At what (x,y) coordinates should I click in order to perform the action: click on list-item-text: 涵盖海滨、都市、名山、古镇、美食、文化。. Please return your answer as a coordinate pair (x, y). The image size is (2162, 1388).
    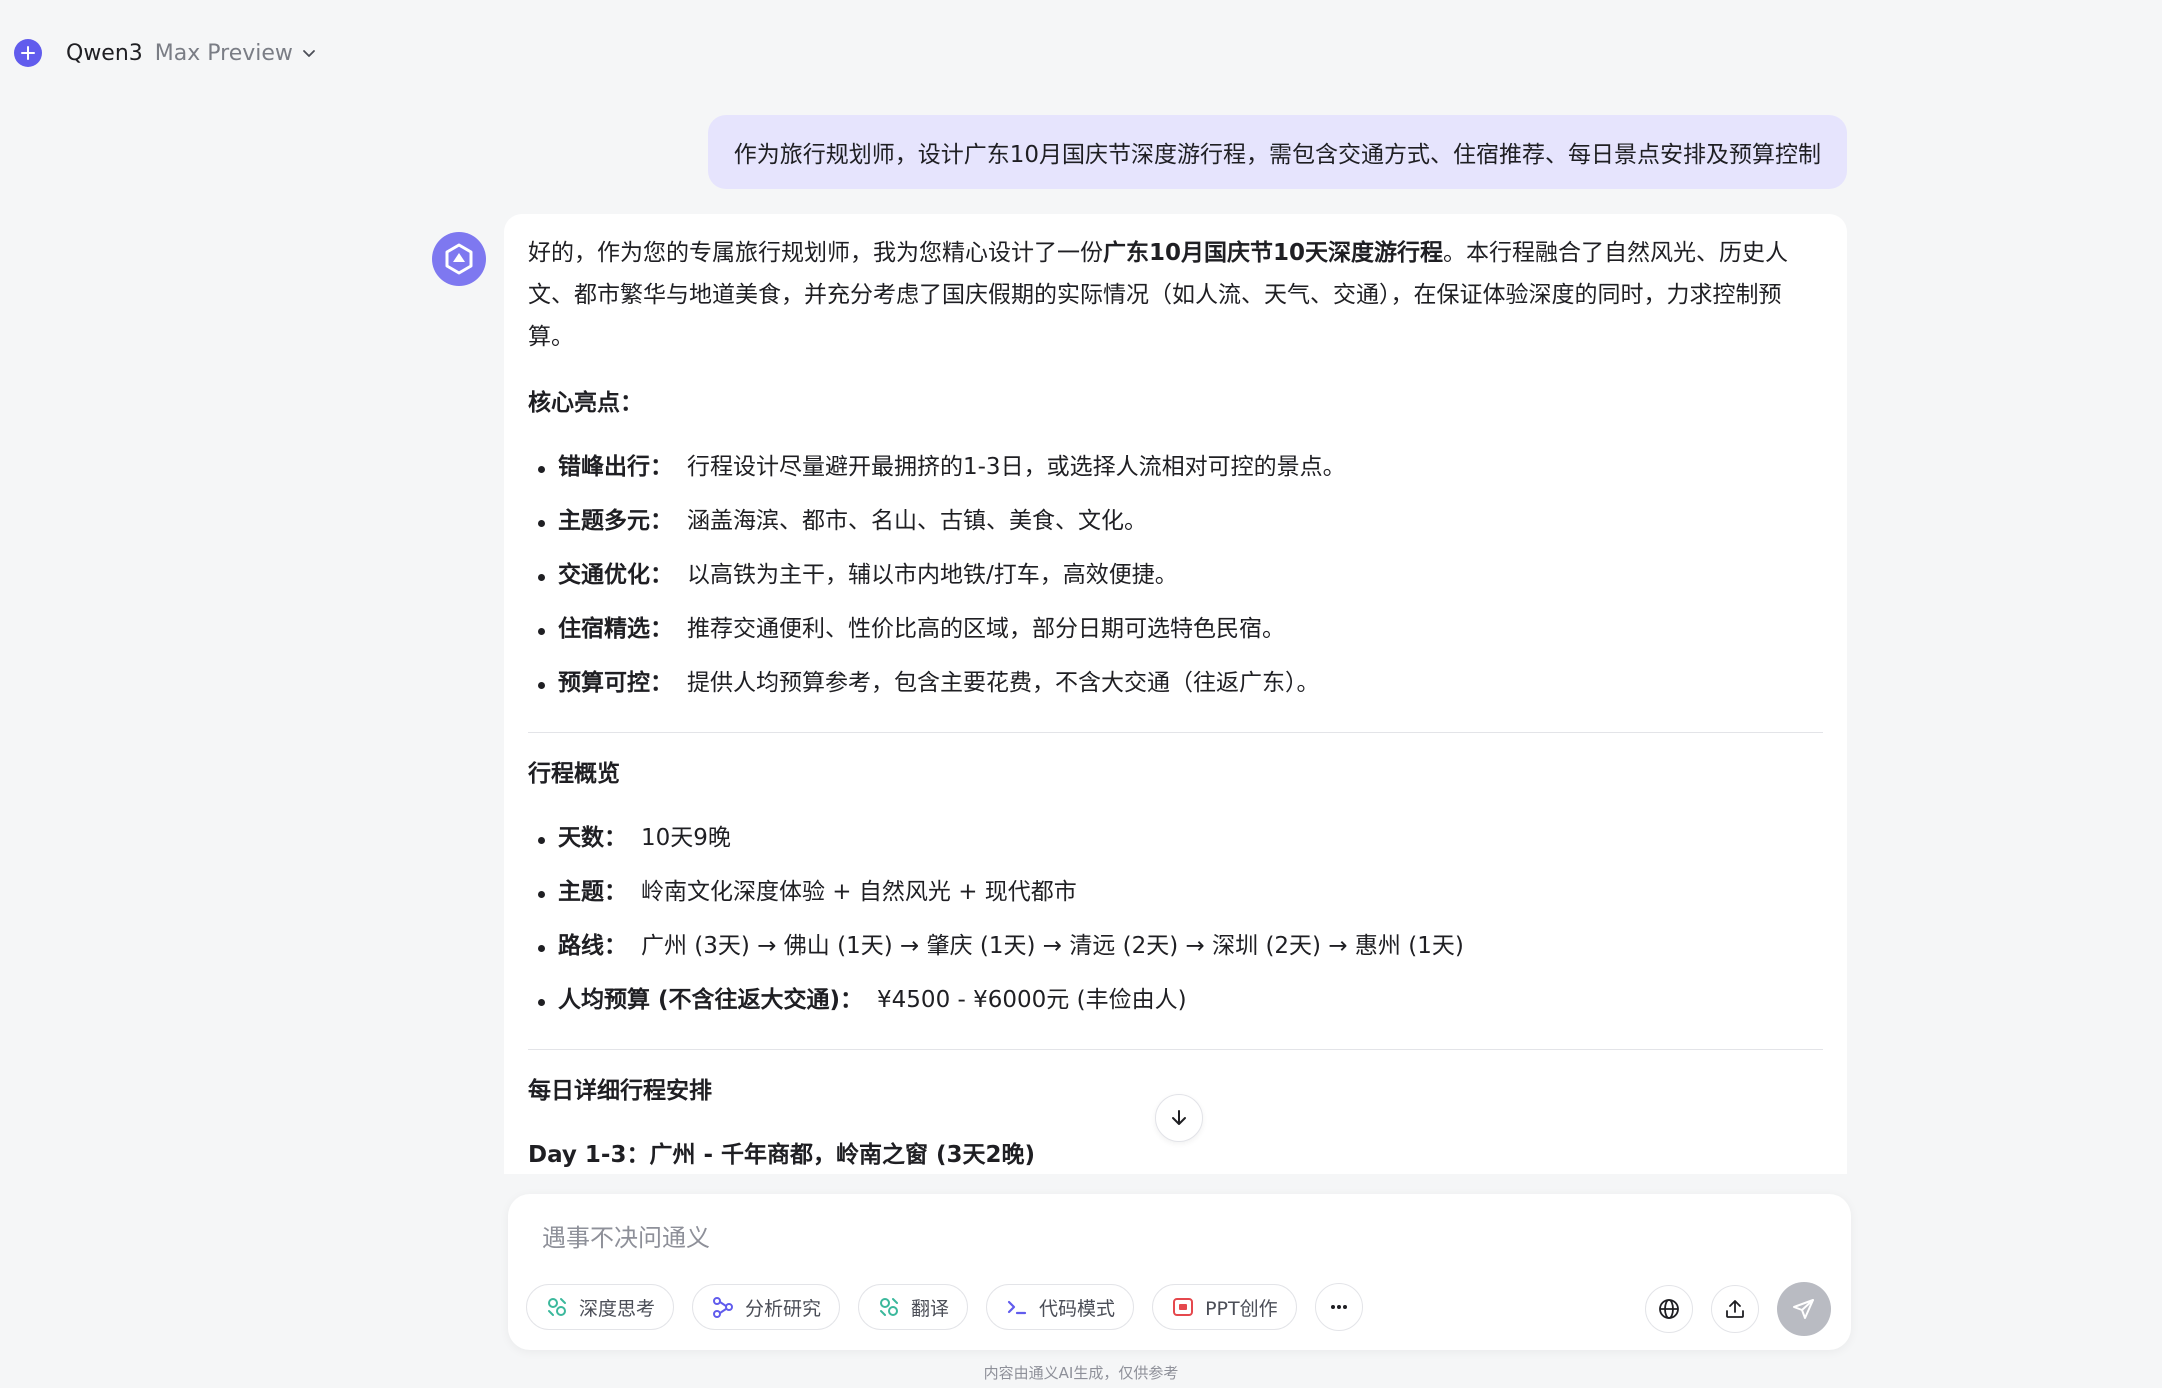
    Looking at the image, I should click on (917, 521).